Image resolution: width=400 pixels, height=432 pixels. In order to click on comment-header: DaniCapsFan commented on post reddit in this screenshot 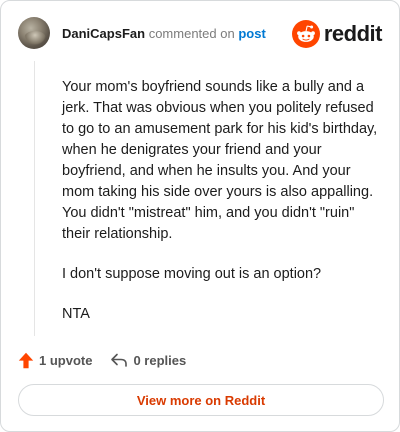, I will do `click(200, 34)`.